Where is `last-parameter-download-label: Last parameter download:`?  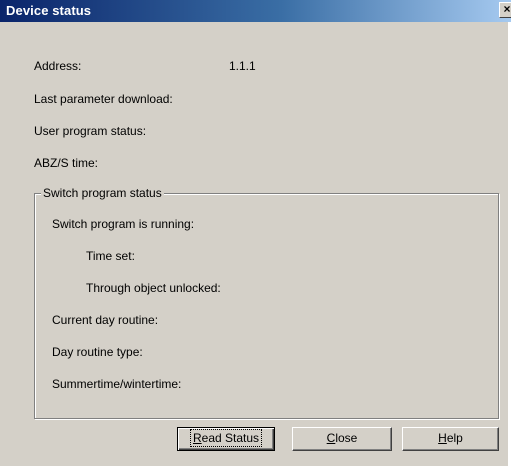 last-parameter-download-label: Last parameter download: is located at coordinates (103, 99).